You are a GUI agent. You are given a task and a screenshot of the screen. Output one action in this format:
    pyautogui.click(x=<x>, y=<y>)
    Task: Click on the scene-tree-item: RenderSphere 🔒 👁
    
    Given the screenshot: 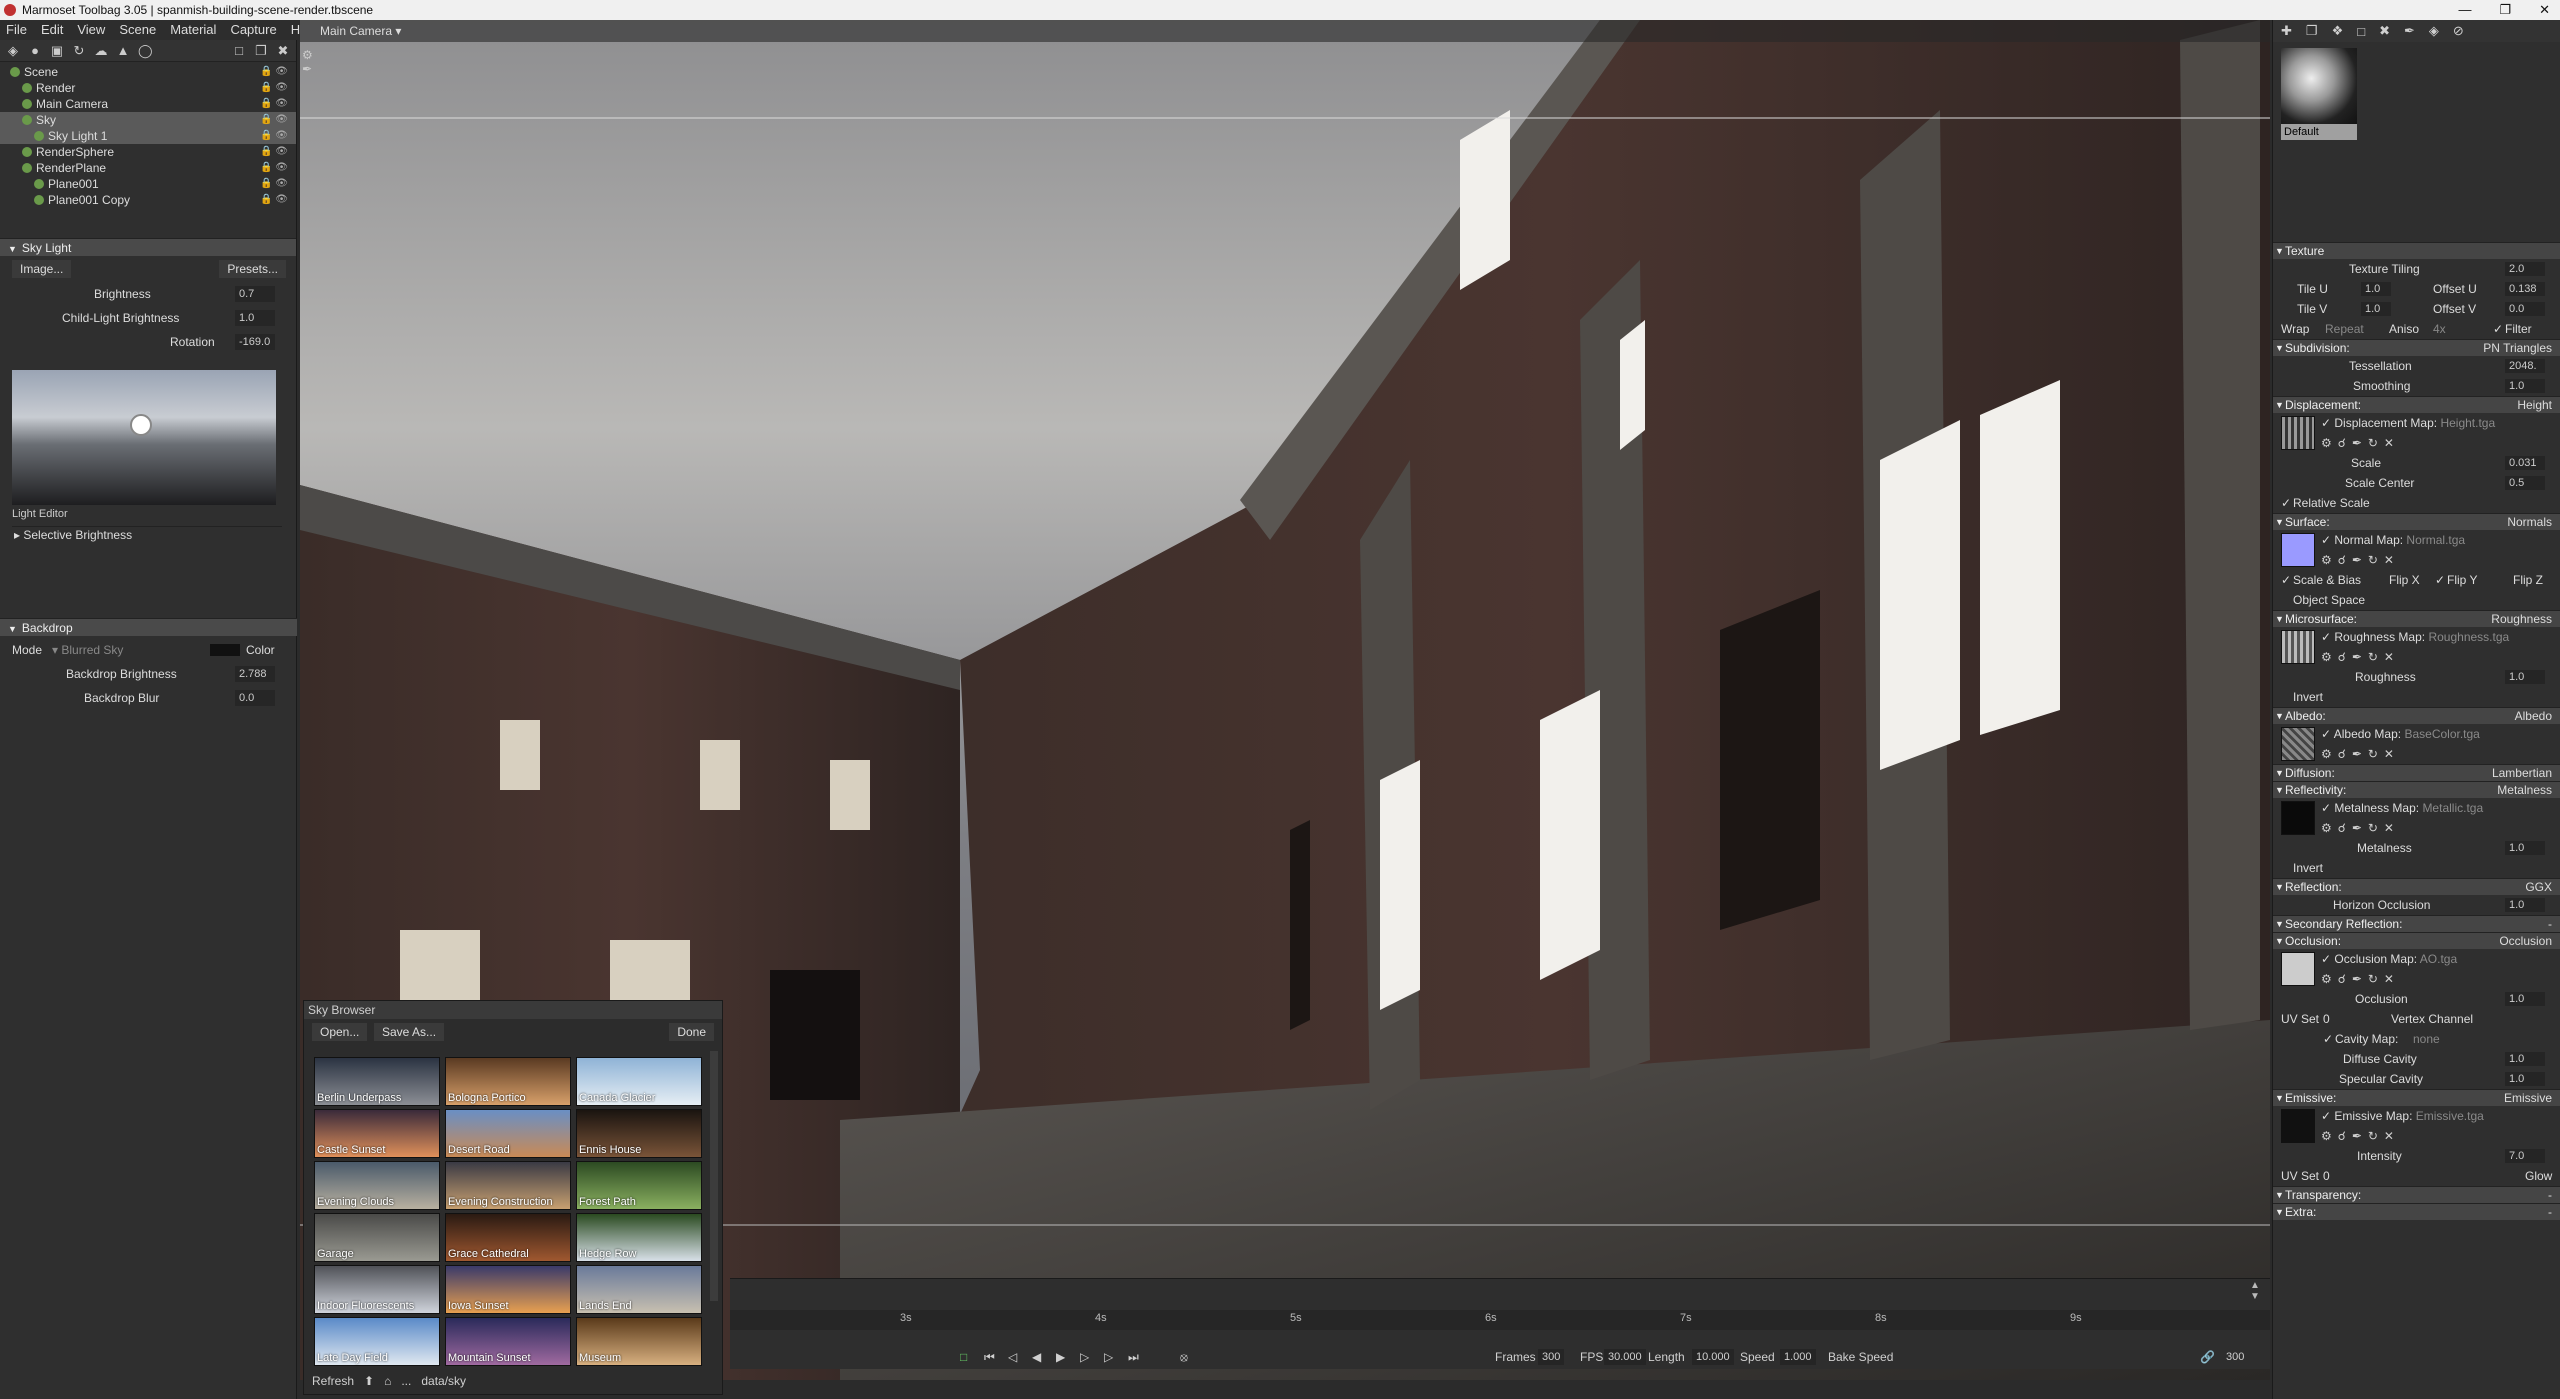 What is the action you would take?
    pyautogui.click(x=148, y=152)
    